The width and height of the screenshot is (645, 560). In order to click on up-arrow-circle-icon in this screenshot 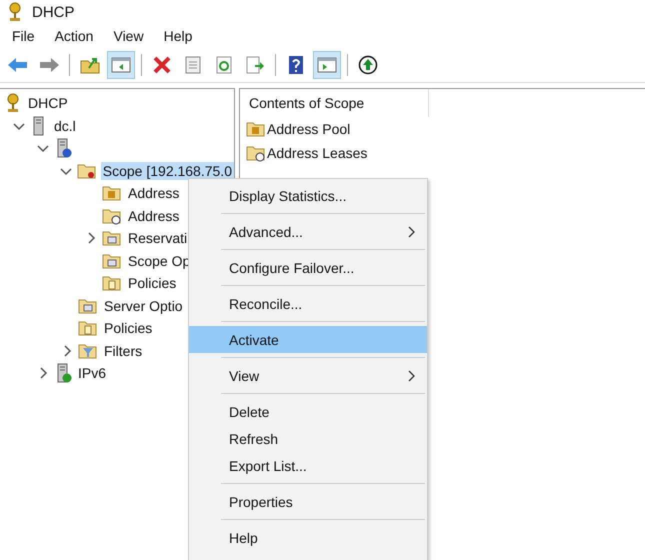, I will do `click(368, 65)`.